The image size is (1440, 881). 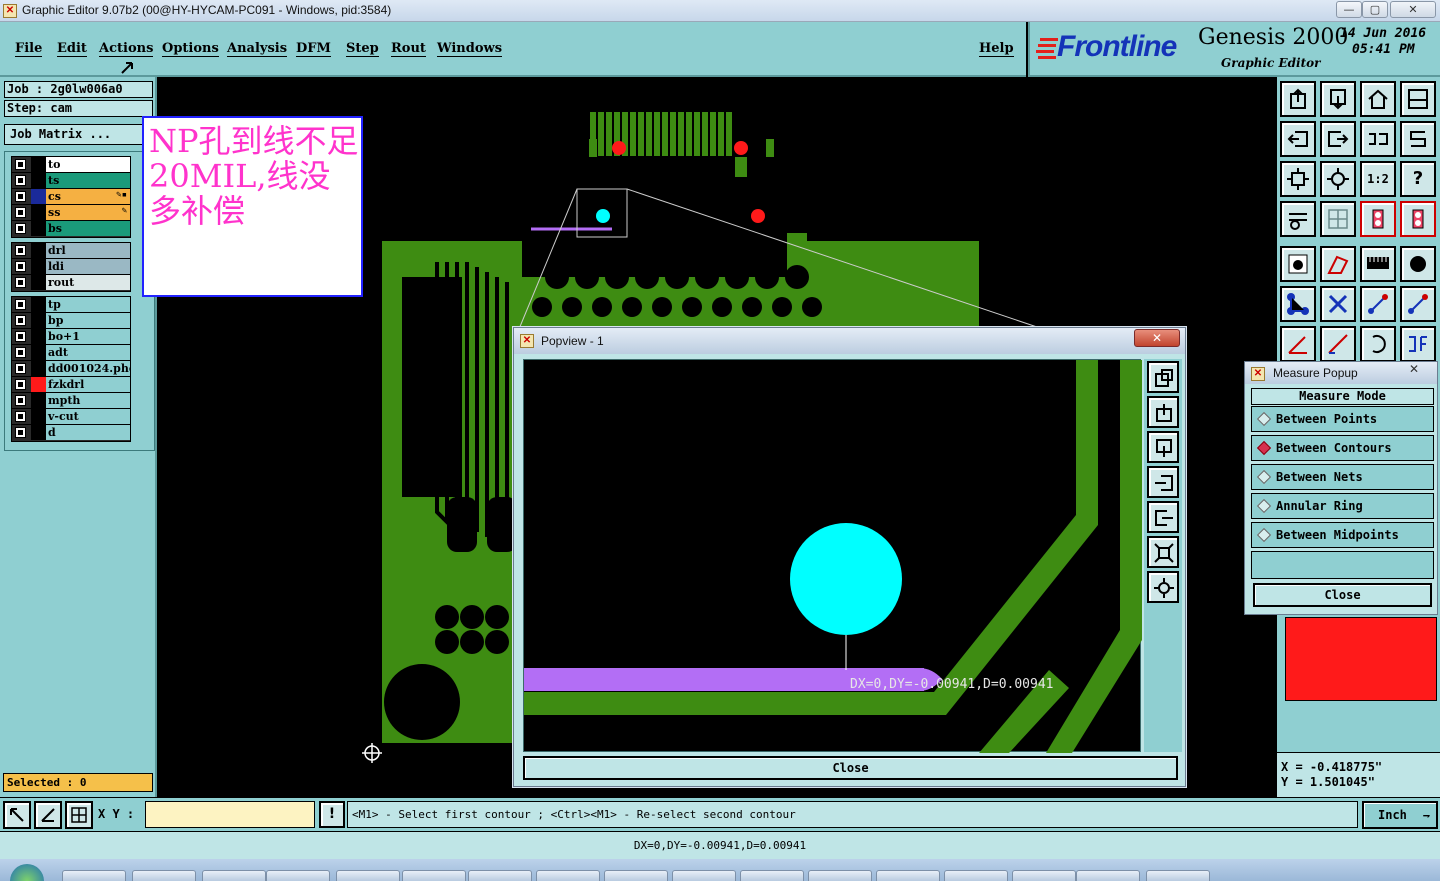 What do you see at coordinates (1400, 815) in the screenshot?
I see `units-selector: Inch ⇁` at bounding box center [1400, 815].